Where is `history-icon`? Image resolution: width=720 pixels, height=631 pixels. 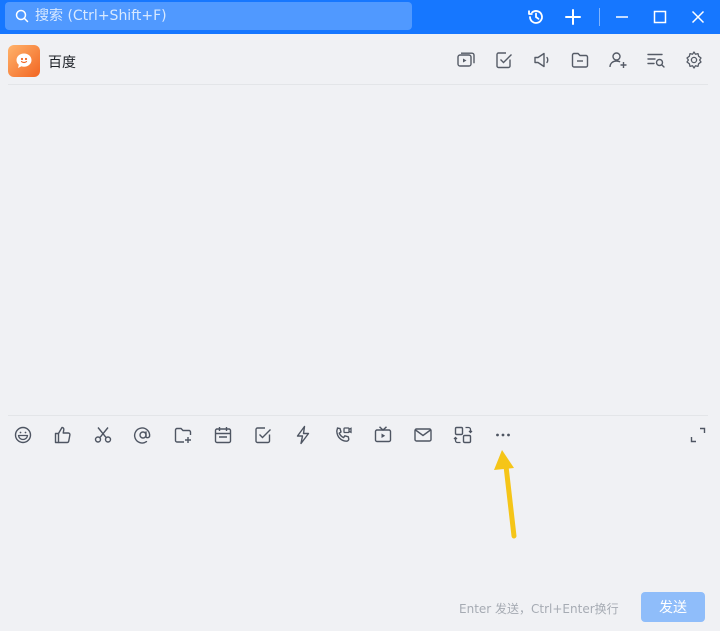 history-icon is located at coordinates (536, 17).